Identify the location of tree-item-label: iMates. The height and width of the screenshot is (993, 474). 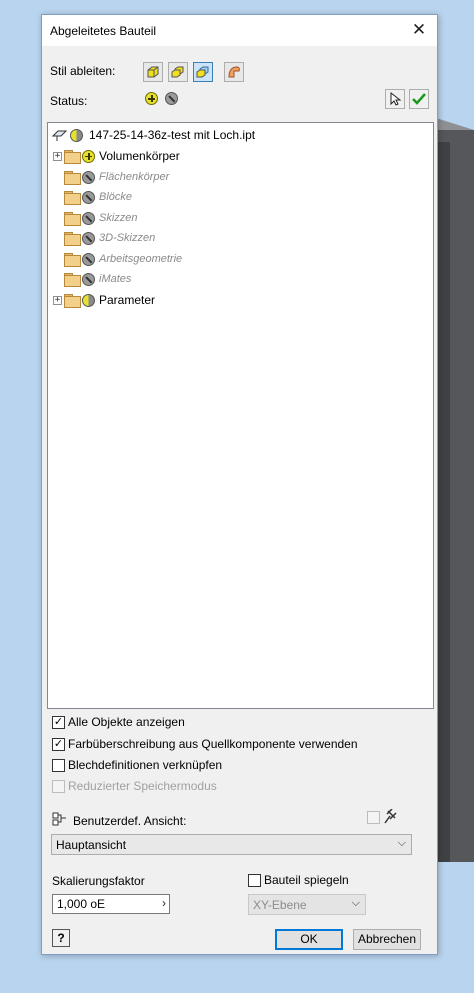
(115, 279).